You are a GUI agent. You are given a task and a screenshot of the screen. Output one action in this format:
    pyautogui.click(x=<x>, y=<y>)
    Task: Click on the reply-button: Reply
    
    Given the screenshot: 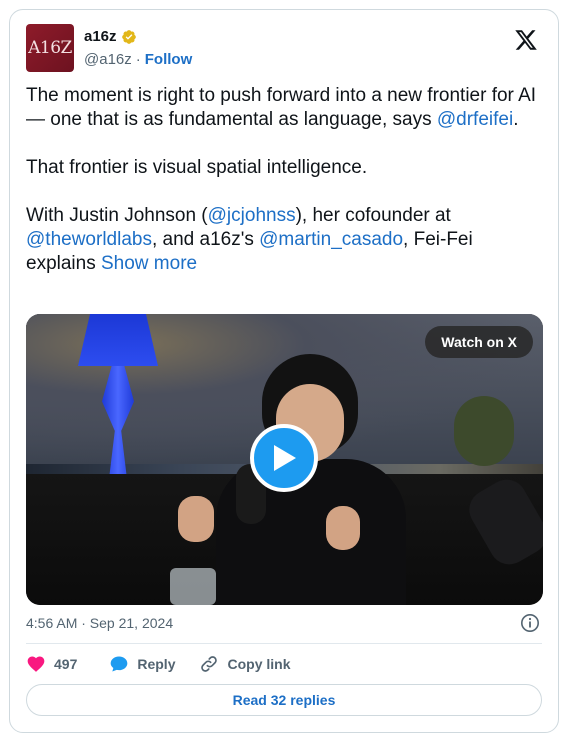 What is the action you would take?
    pyautogui.click(x=142, y=664)
    